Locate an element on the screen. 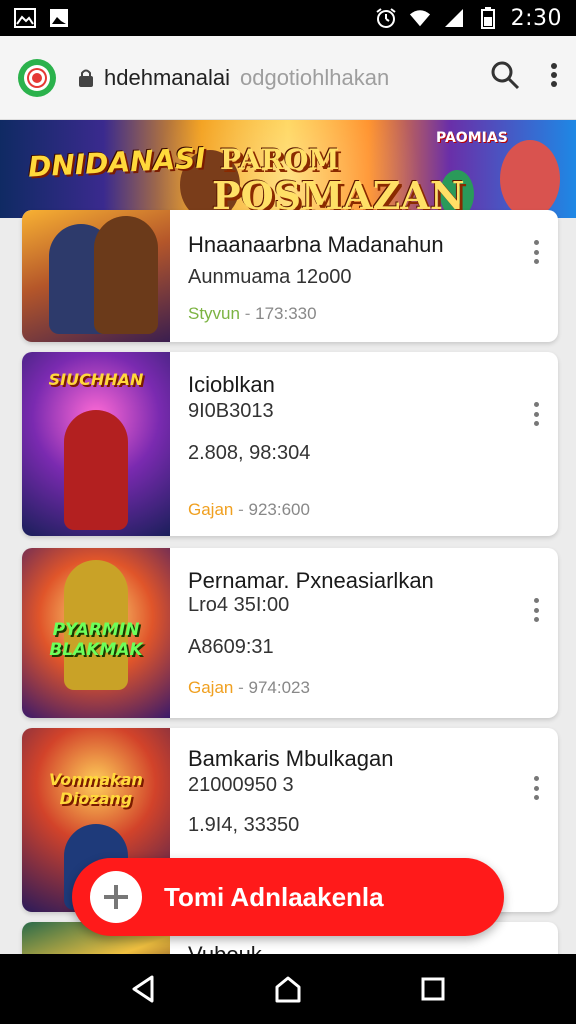 This screenshot has width=576, height=1024. item-meta-tag: Styvun is located at coordinates (214, 313).